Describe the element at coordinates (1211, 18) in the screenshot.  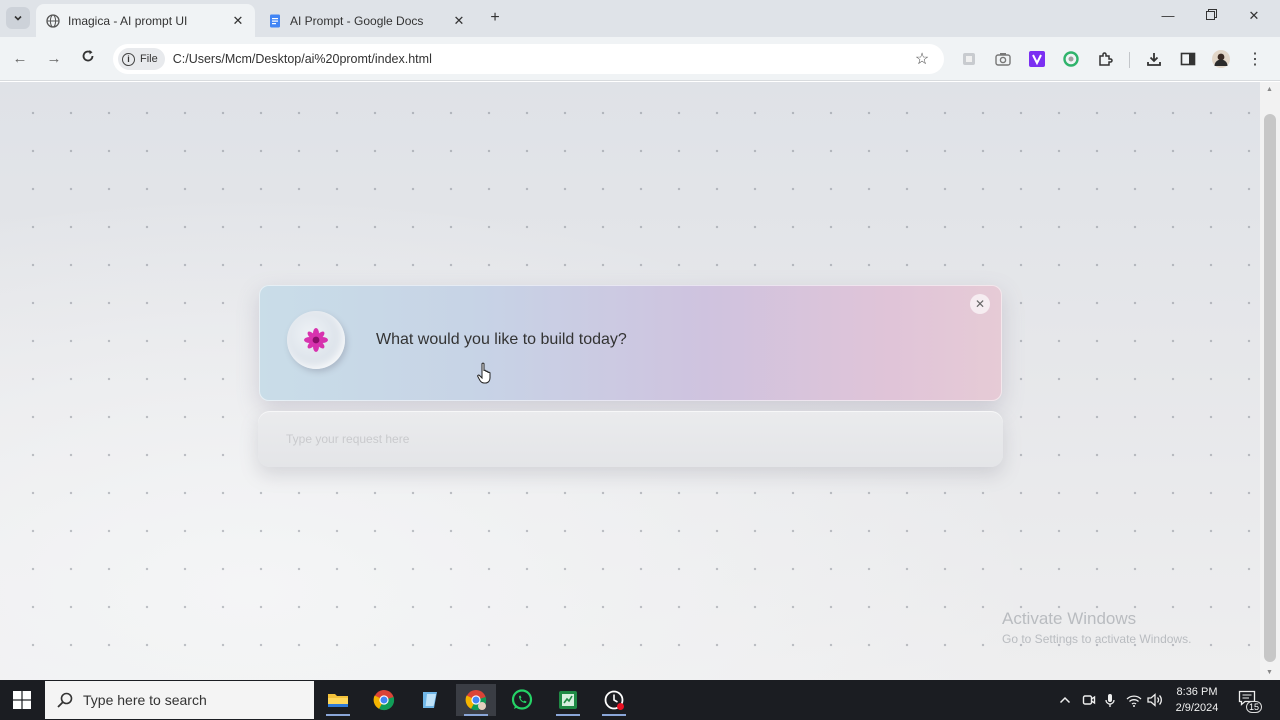
I see `restore-icon` at that location.